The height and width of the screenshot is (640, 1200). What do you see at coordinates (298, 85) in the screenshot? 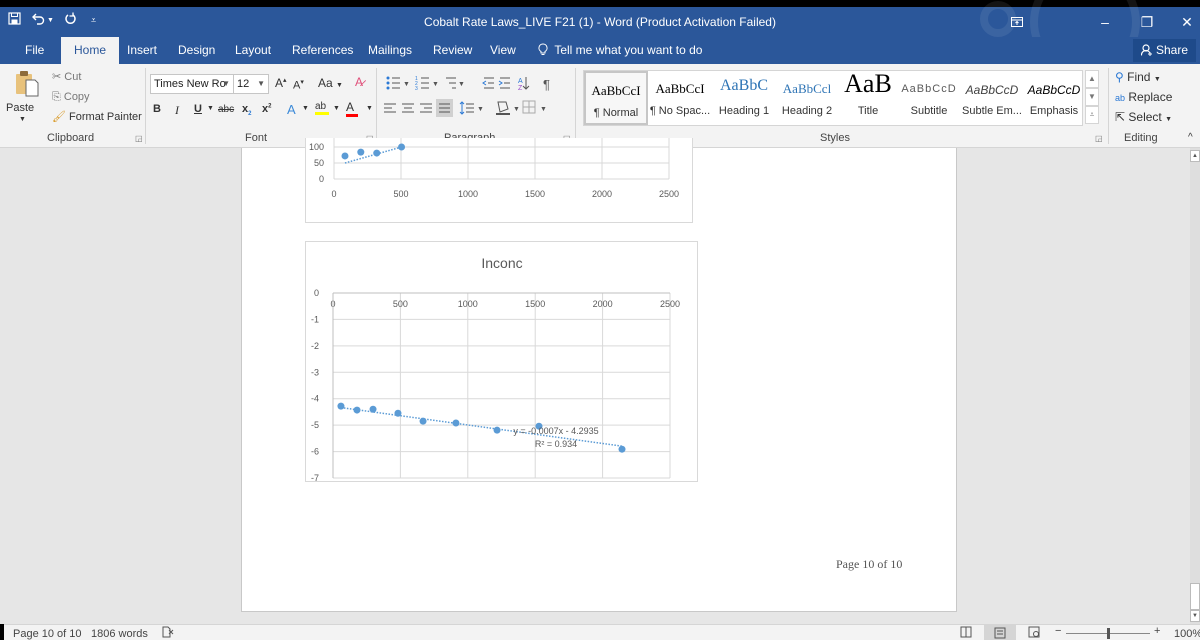
I see `shrink-font-icon: A▾` at bounding box center [298, 85].